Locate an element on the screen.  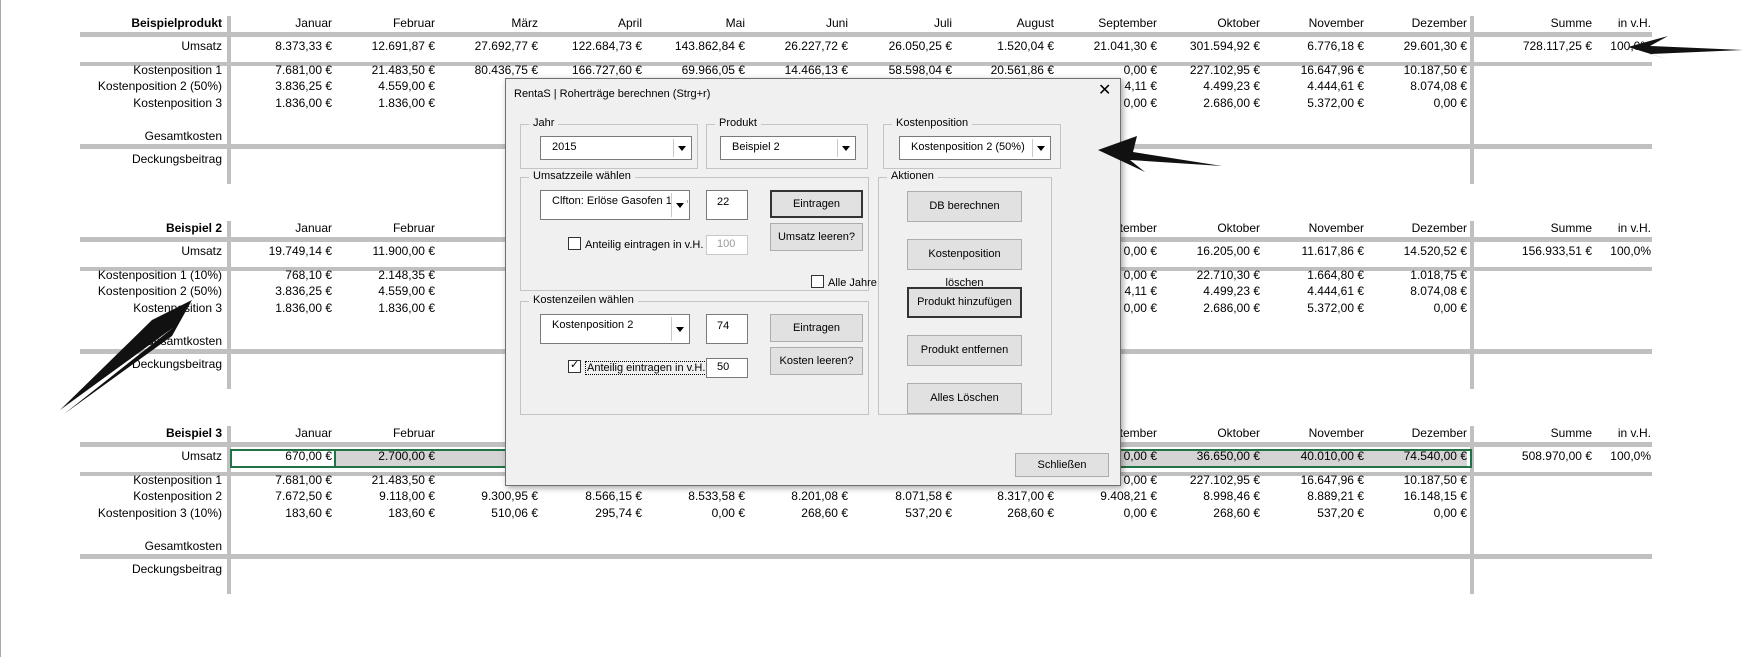
umsatz-row-input: 22 is located at coordinates (727, 205).